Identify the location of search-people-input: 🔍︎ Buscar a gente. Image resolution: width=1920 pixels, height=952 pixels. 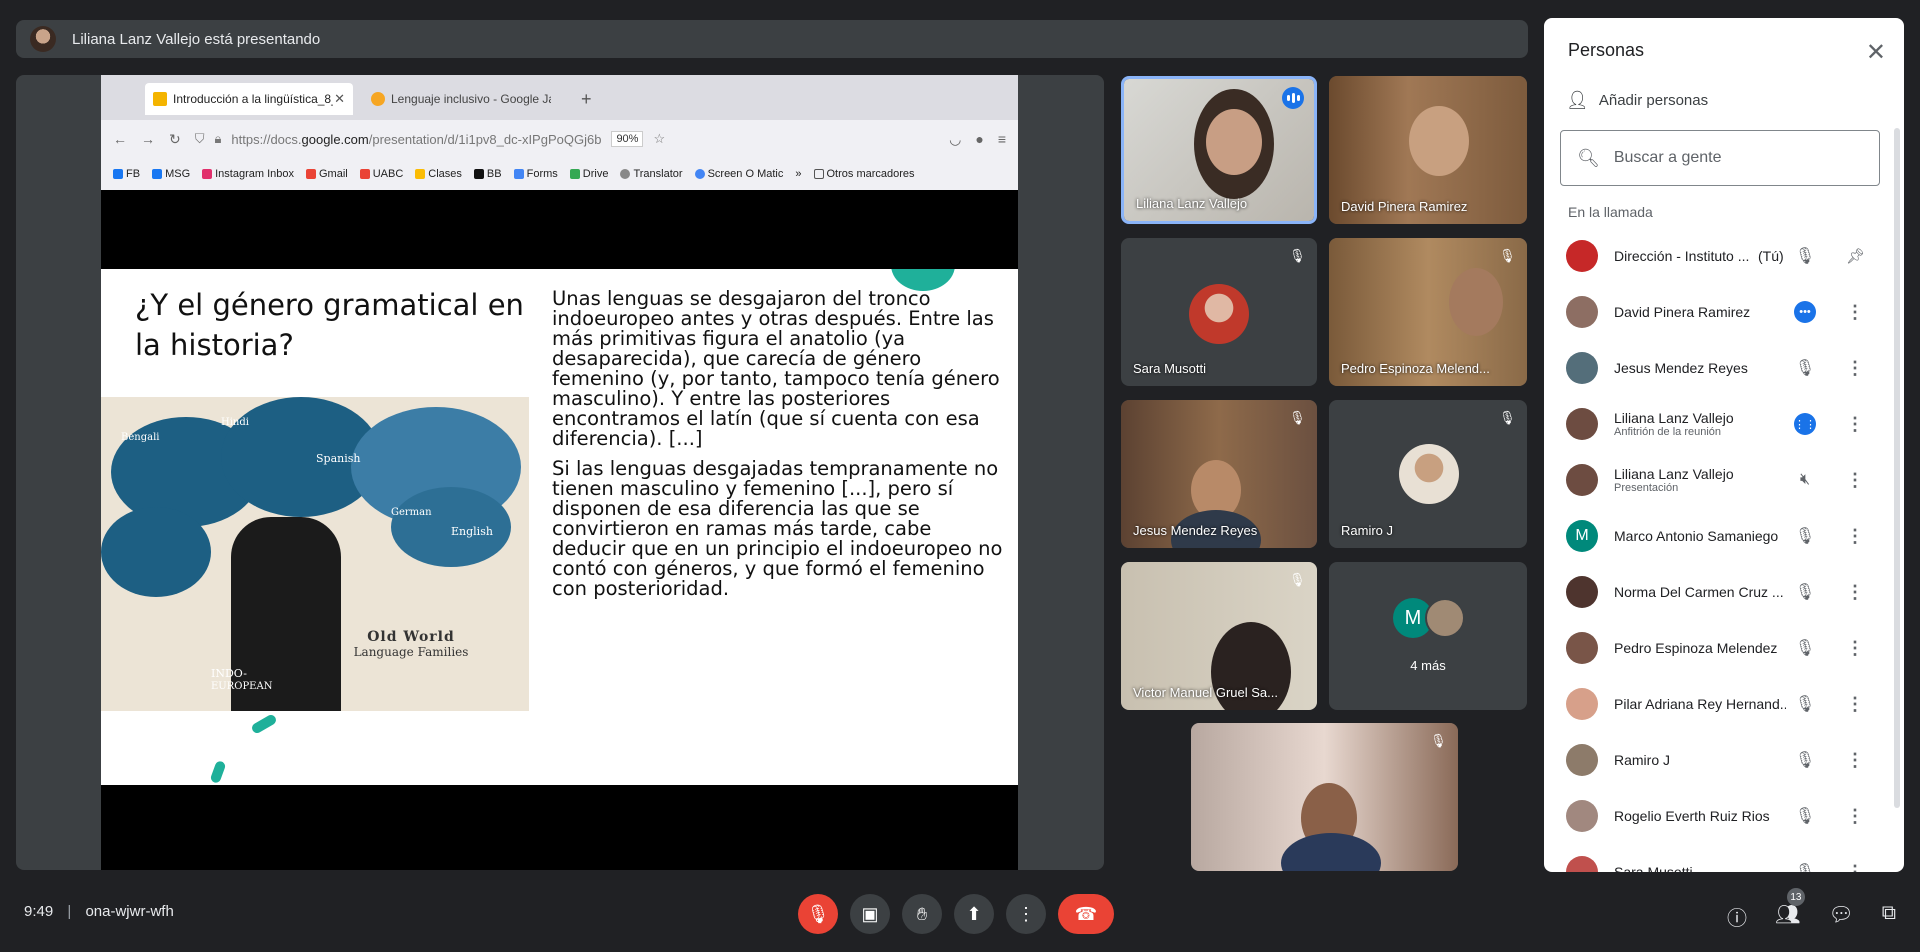
(1720, 158).